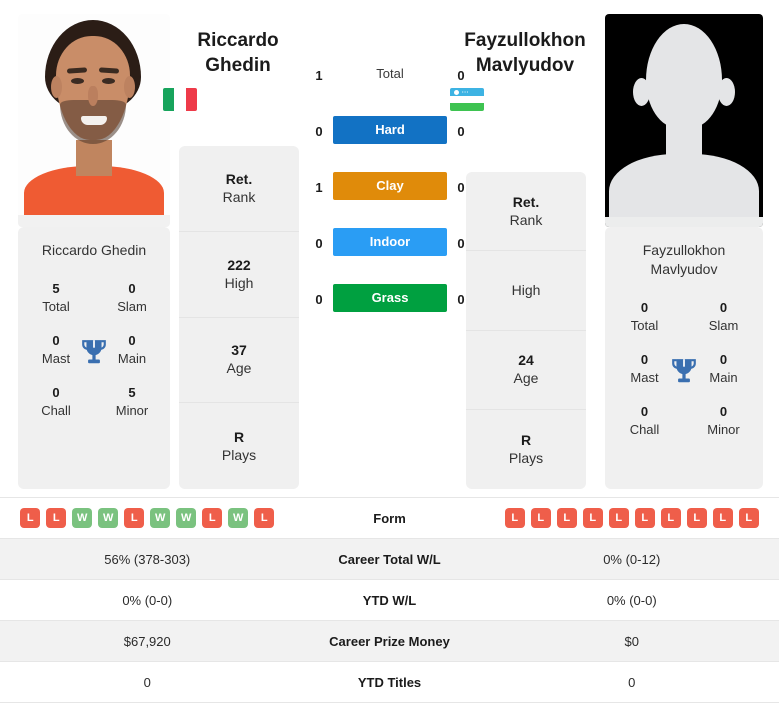  I want to click on photo-eye-left, so click(77, 81).